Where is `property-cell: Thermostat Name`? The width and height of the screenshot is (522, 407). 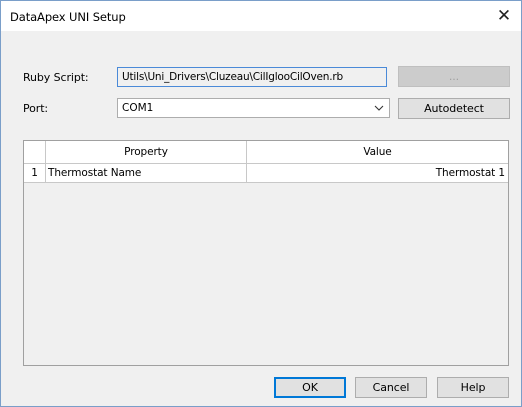
property-cell: Thermostat Name is located at coordinates (146, 173).